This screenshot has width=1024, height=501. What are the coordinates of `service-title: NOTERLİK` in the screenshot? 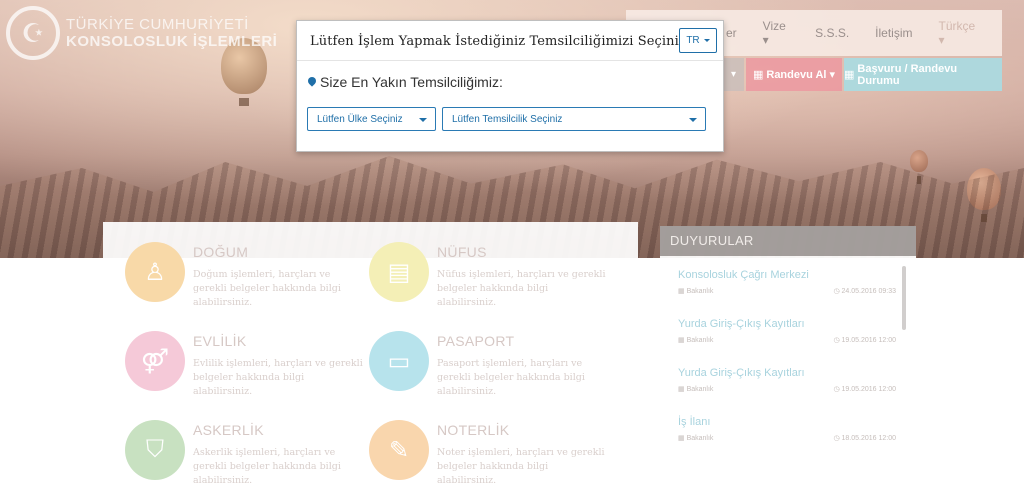 It's located at (473, 430).